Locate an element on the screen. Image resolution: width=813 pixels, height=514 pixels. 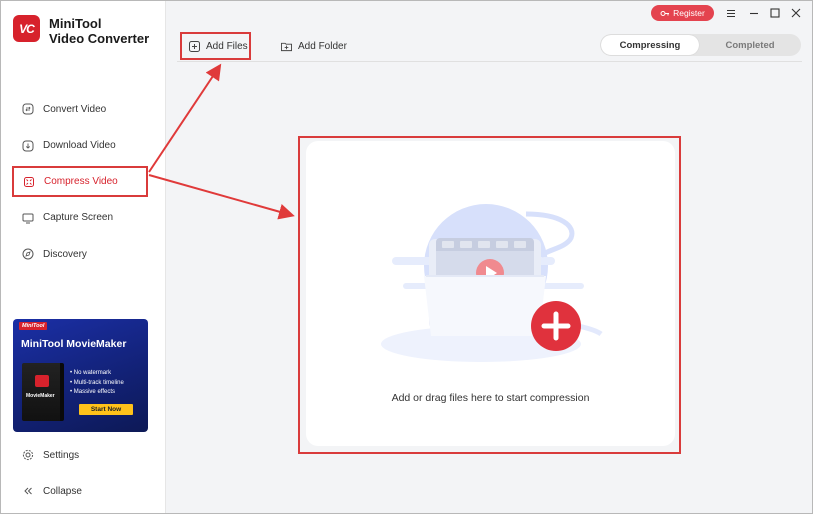
key-icon is located at coordinates (665, 13).